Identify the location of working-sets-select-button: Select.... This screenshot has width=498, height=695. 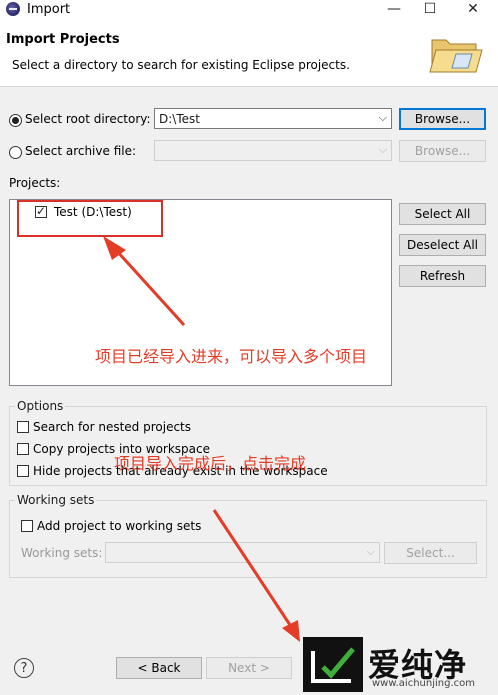
(430, 553).